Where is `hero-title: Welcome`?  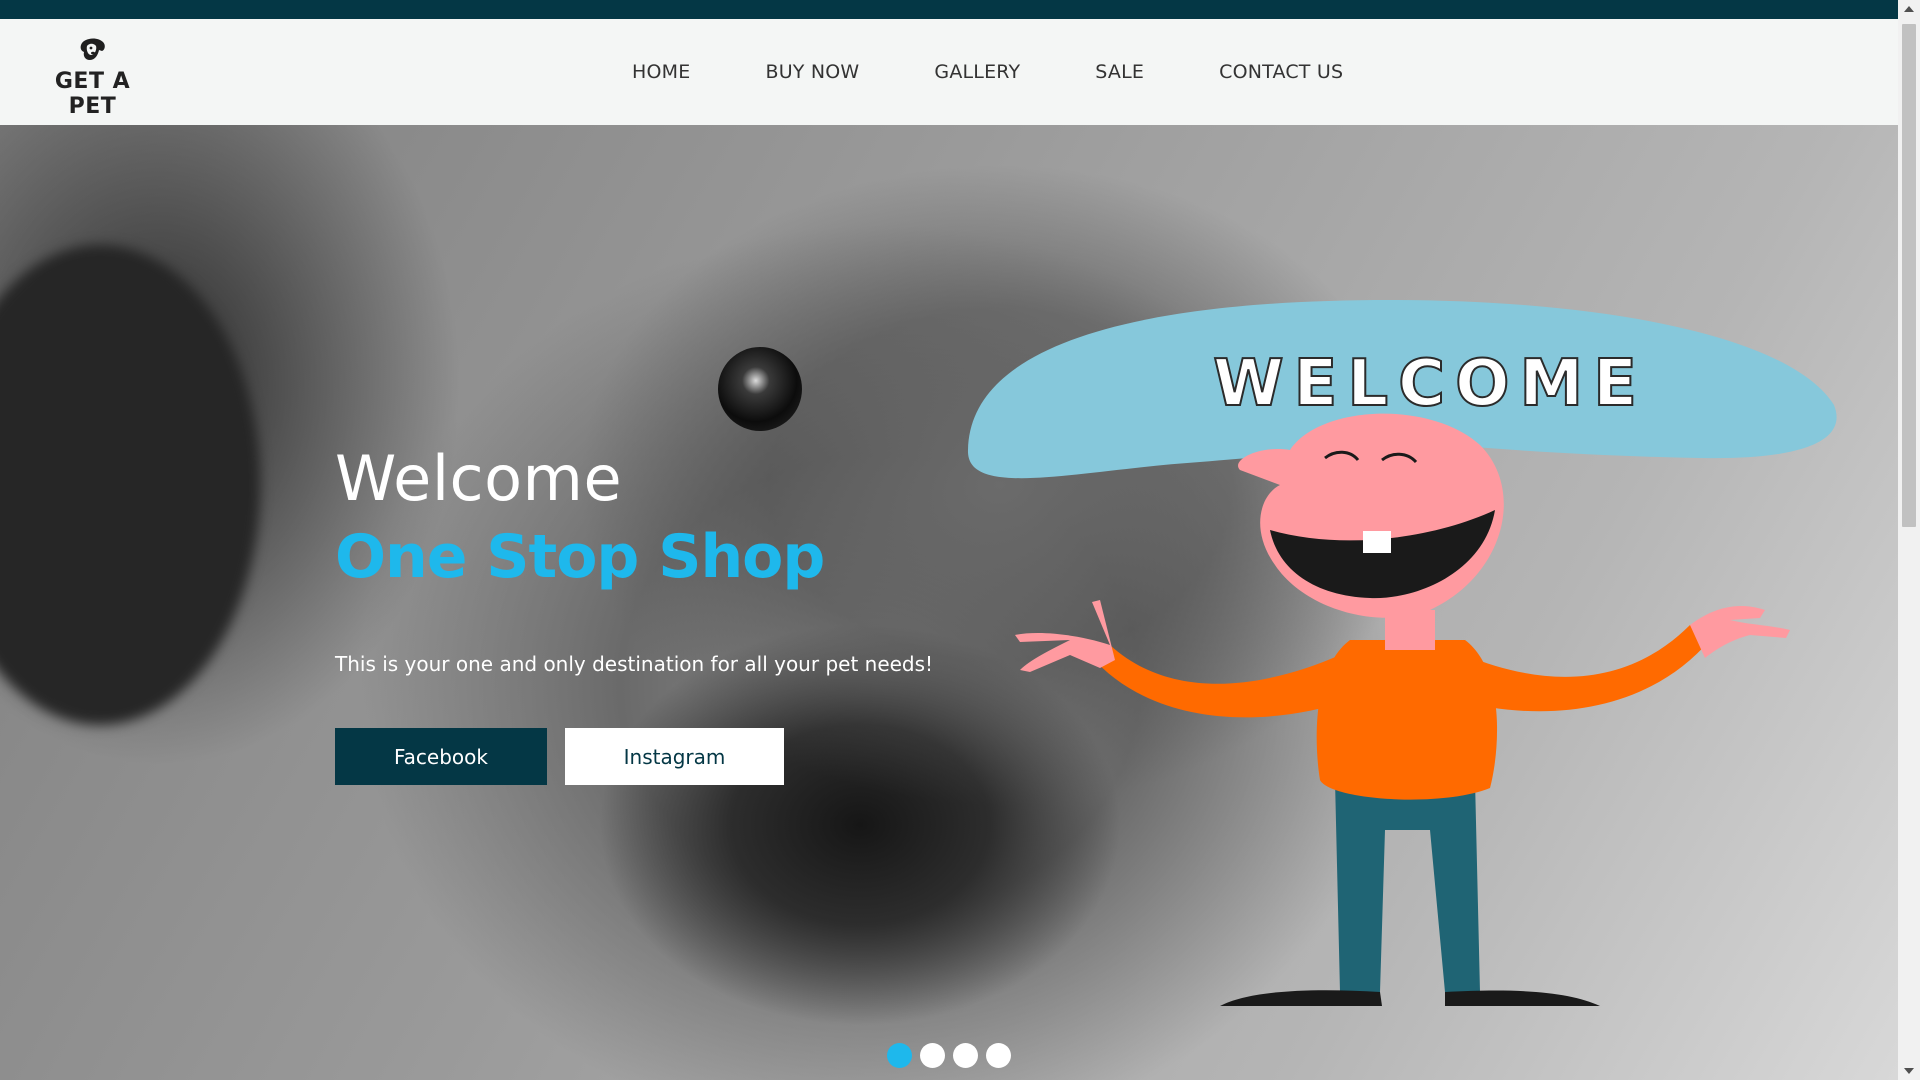 hero-title: Welcome is located at coordinates (479, 478).